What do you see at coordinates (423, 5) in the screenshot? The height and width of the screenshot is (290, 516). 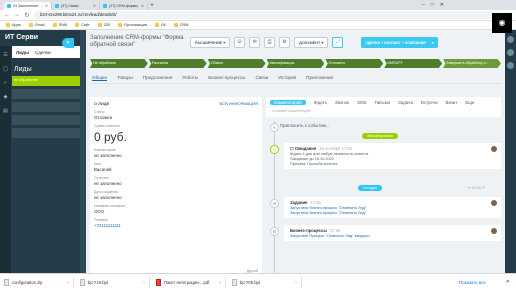 I see `minimize-button: –` at bounding box center [423, 5].